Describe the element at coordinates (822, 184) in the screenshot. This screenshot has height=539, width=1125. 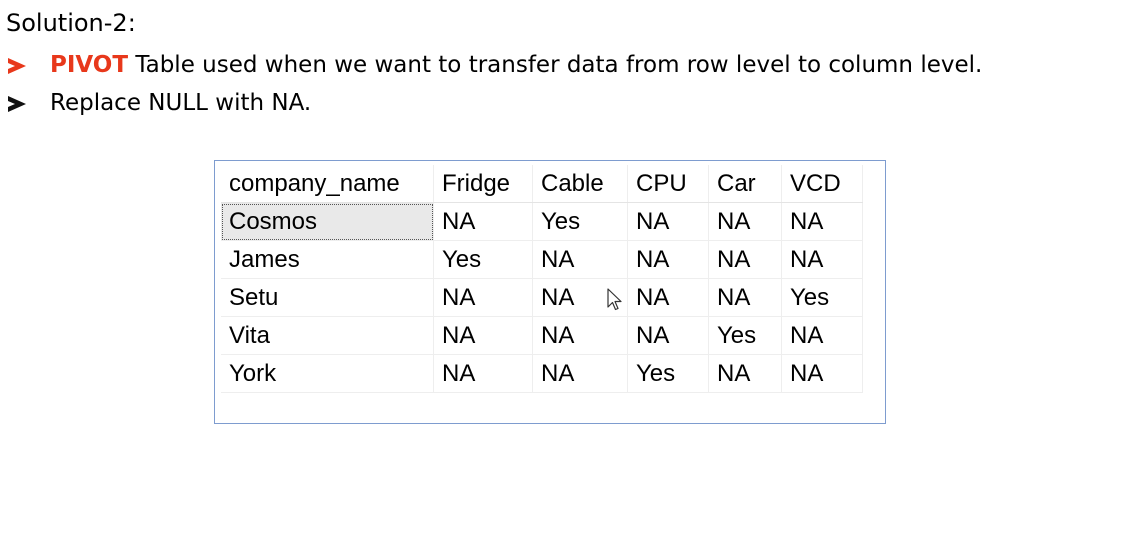
I see `column-header-vcd: VCD` at that location.